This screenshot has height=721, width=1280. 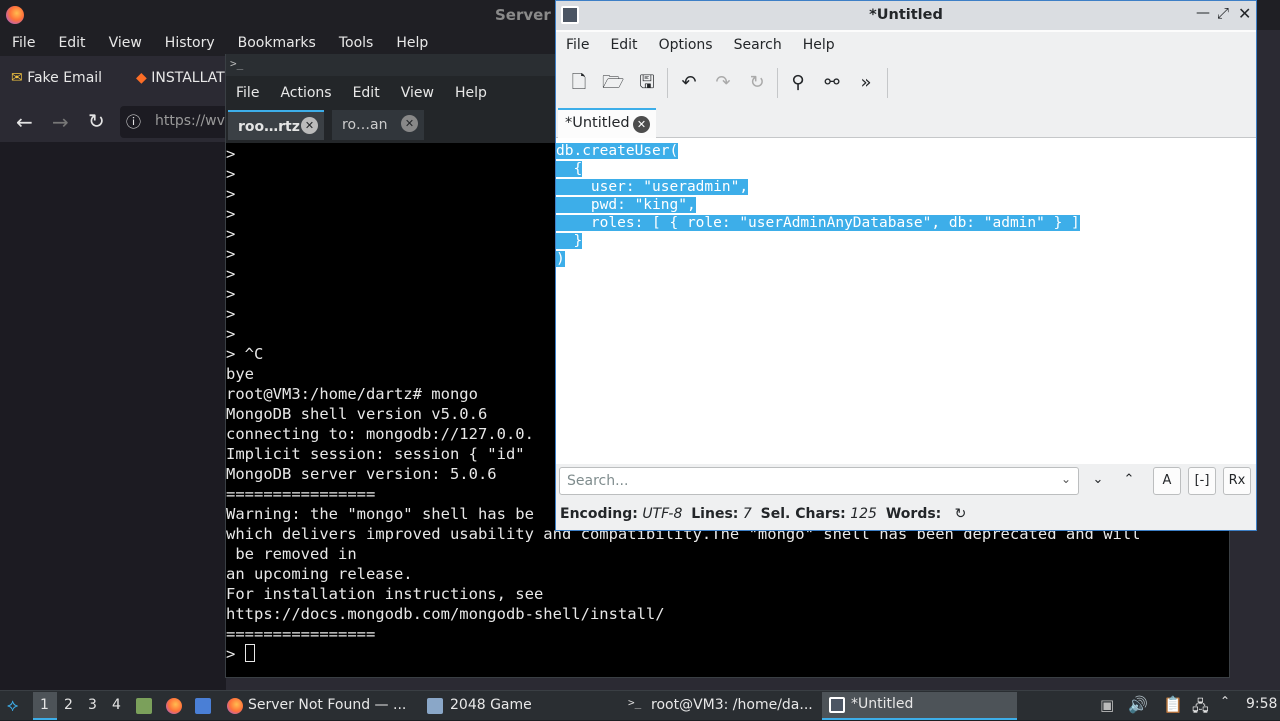 I want to click on workspace-3: 3, so click(x=92, y=705).